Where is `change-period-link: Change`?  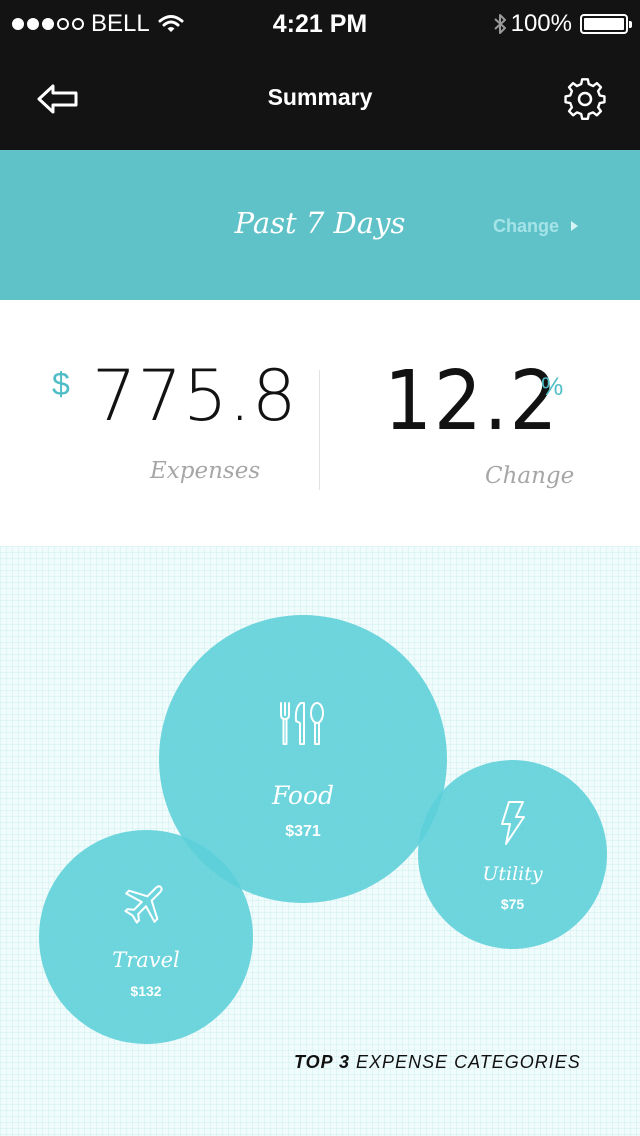 change-period-link: Change is located at coordinates (536, 226).